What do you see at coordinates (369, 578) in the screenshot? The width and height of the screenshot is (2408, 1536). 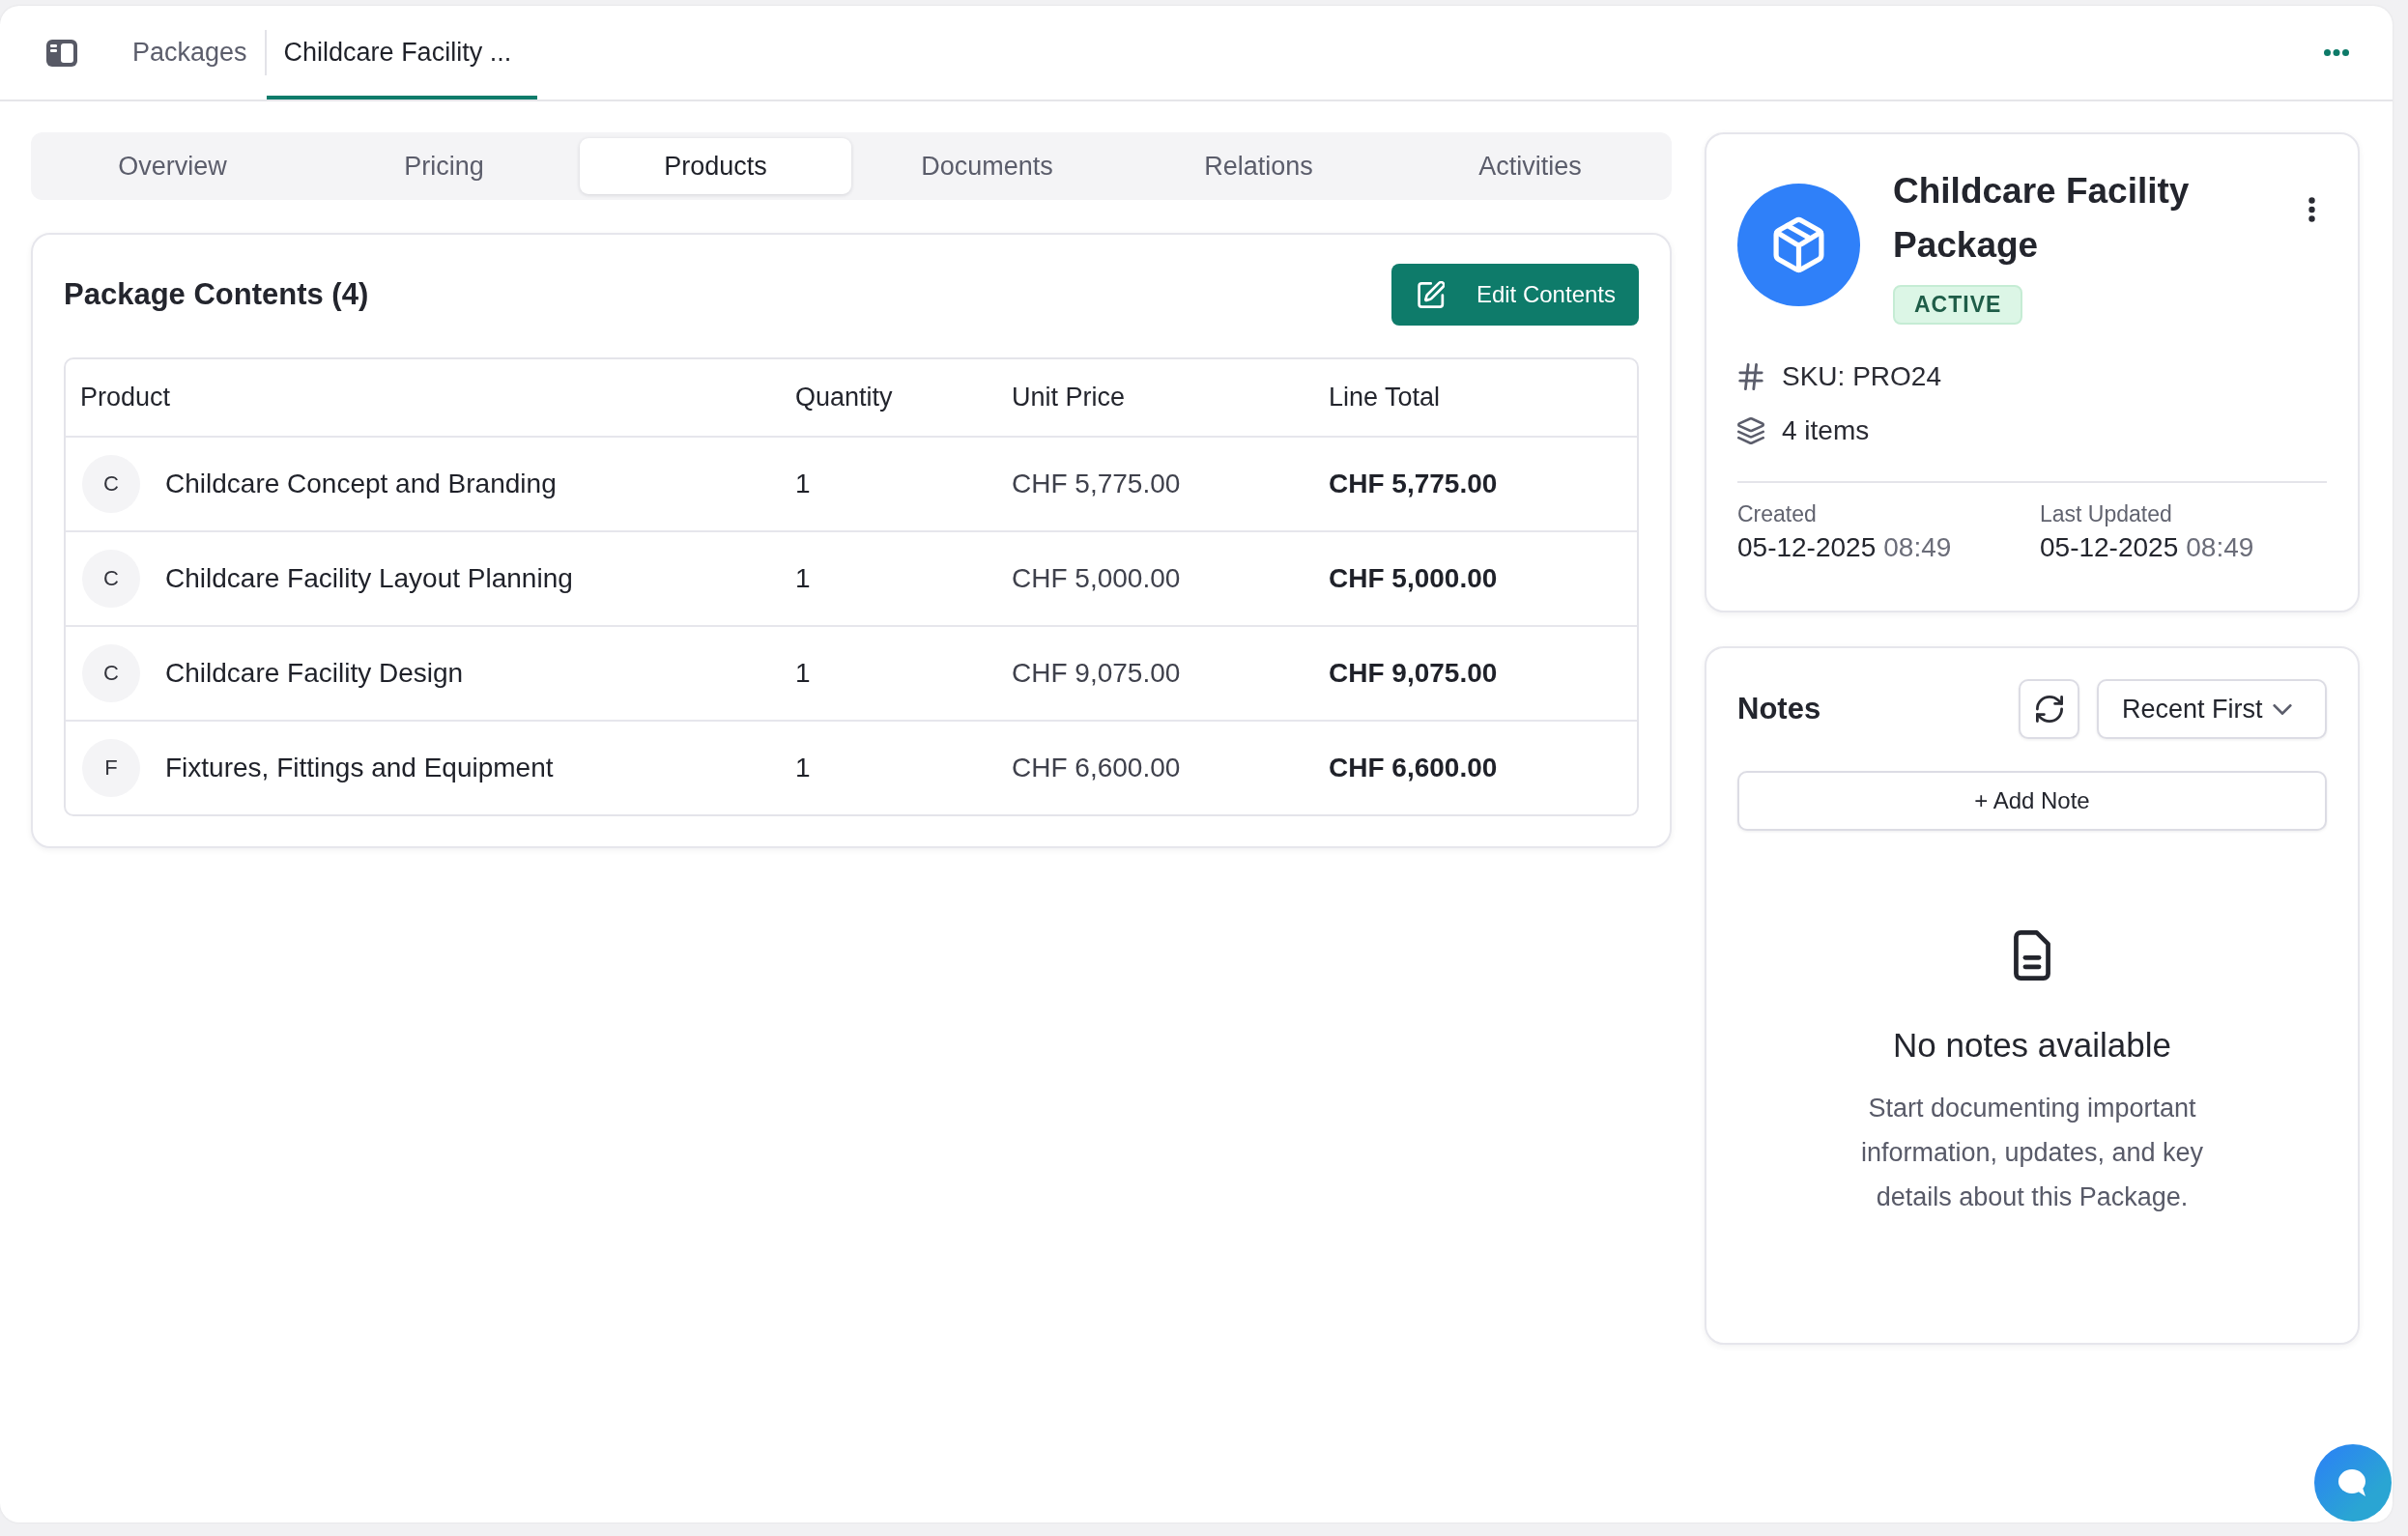 I see `product-name: Childcare Facility Layout Planning` at bounding box center [369, 578].